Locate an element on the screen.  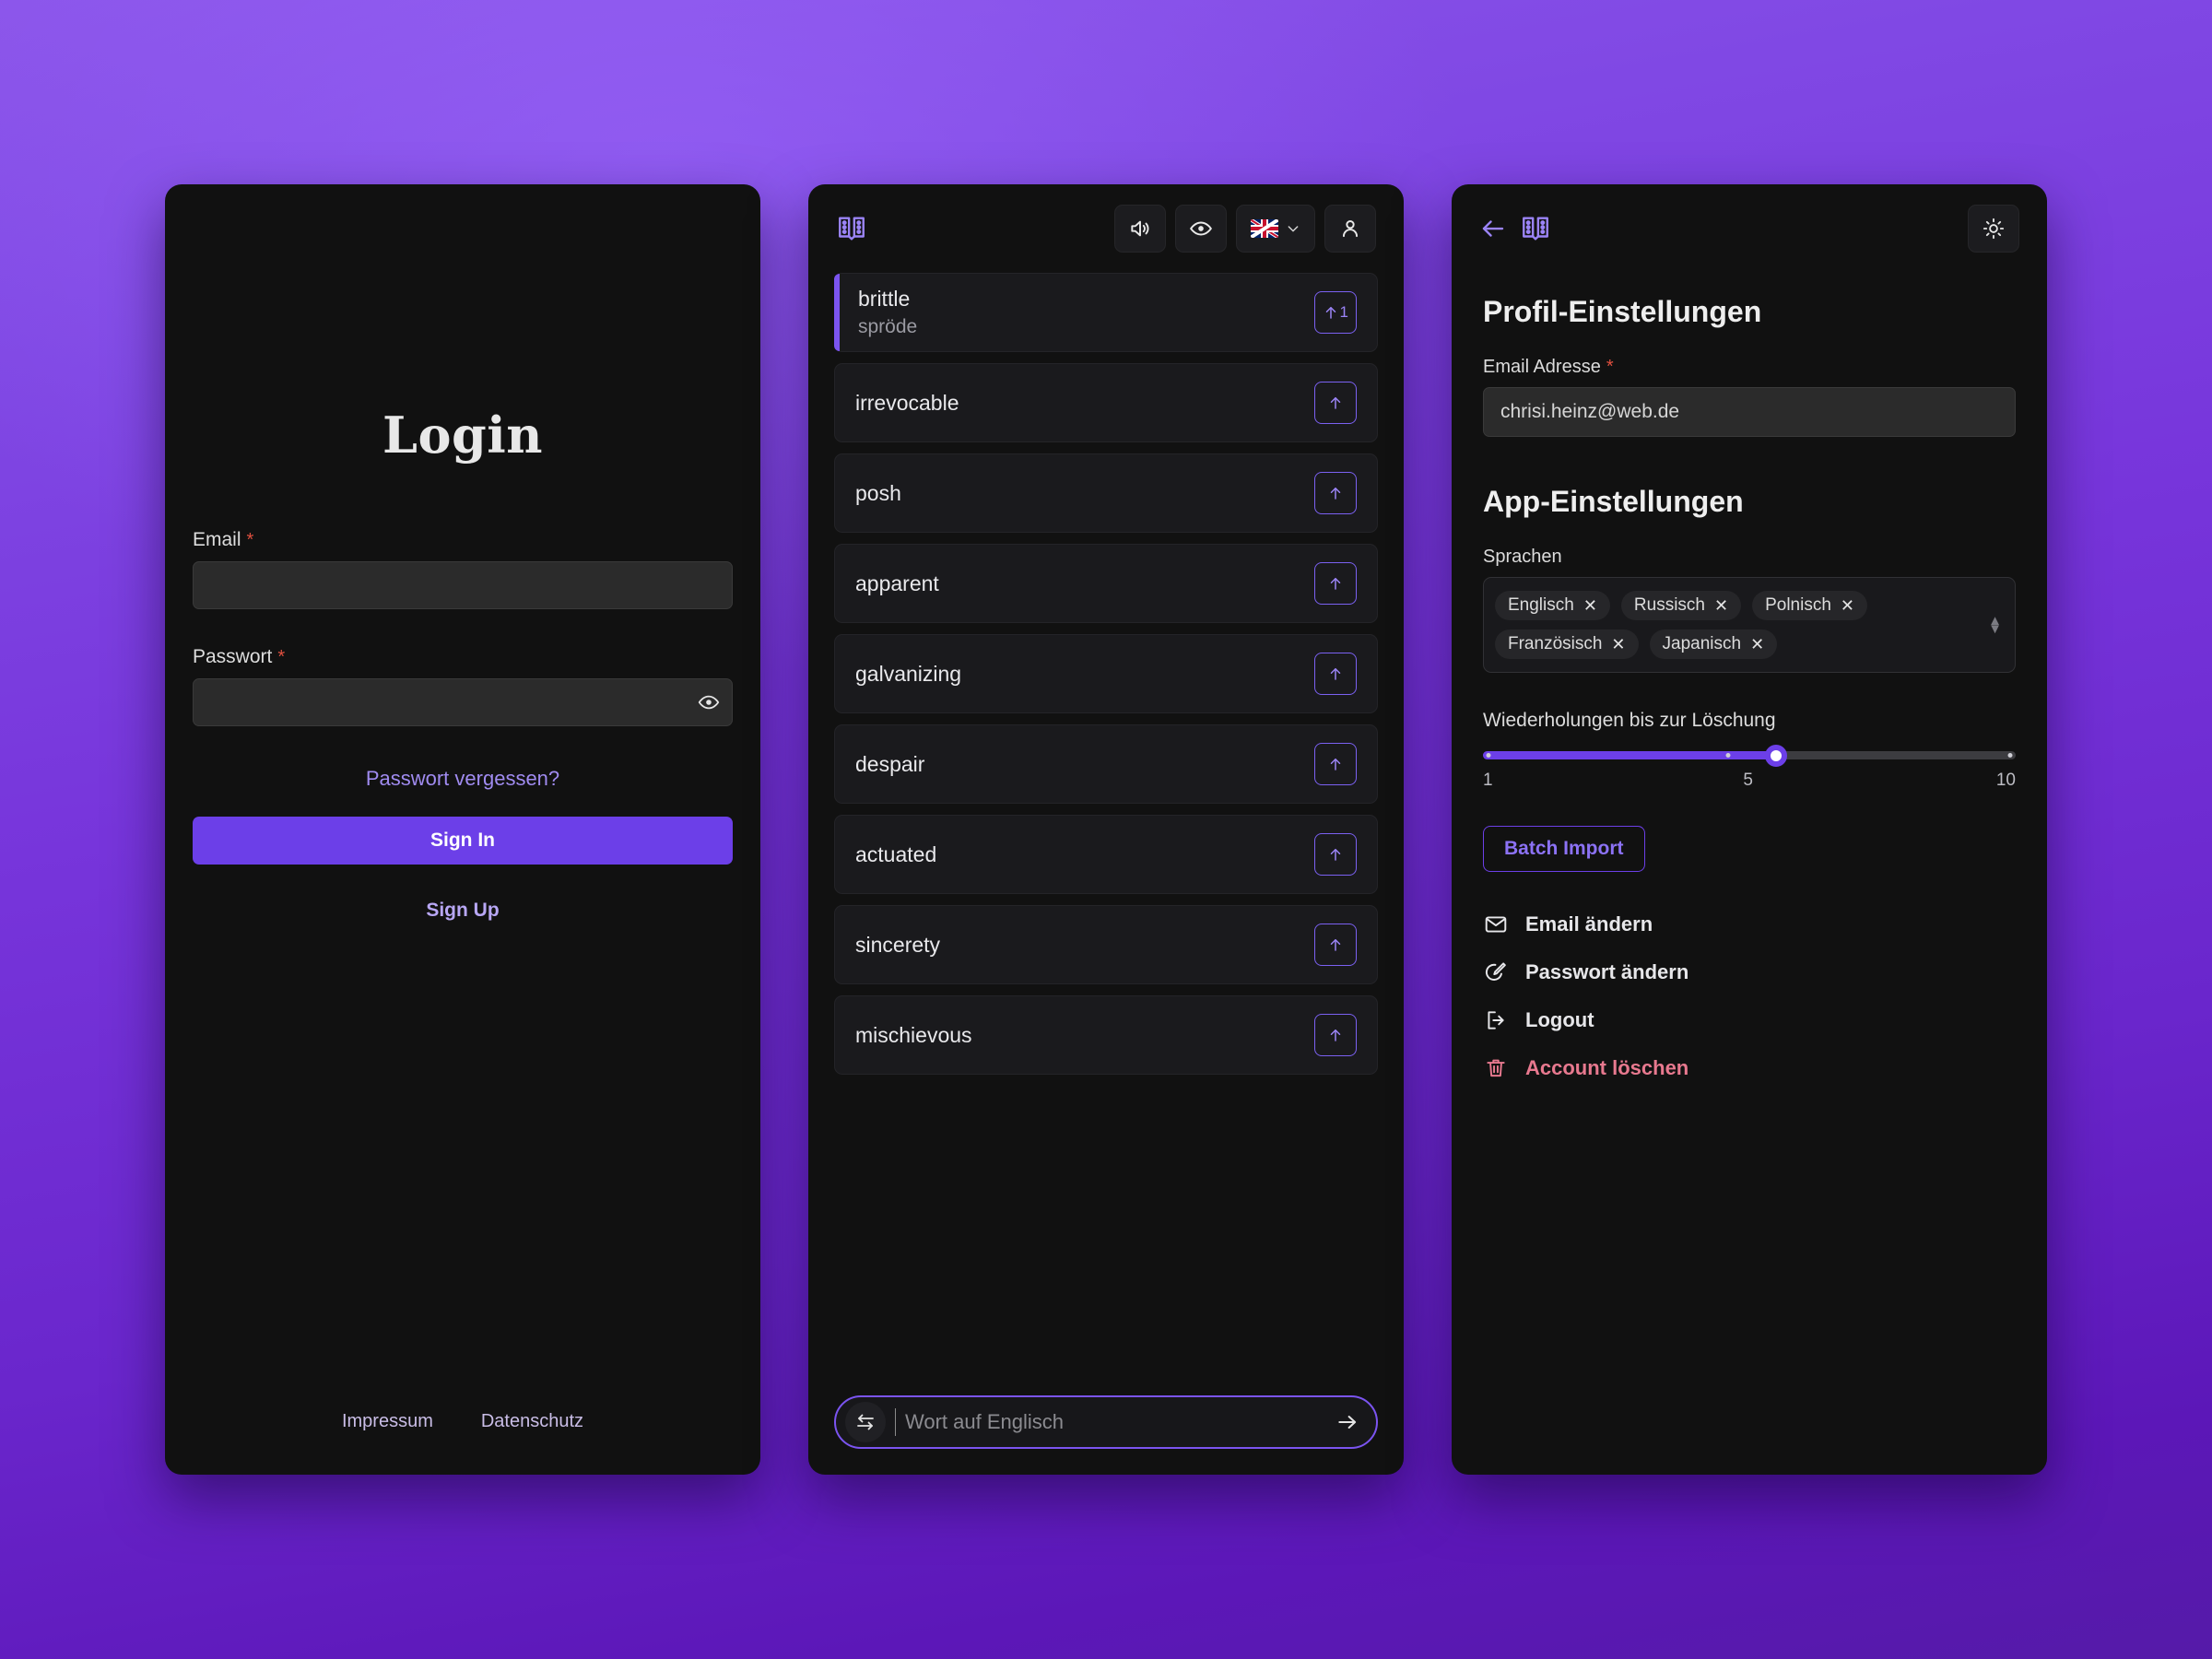
slider-fill is located at coordinates (1629, 755).